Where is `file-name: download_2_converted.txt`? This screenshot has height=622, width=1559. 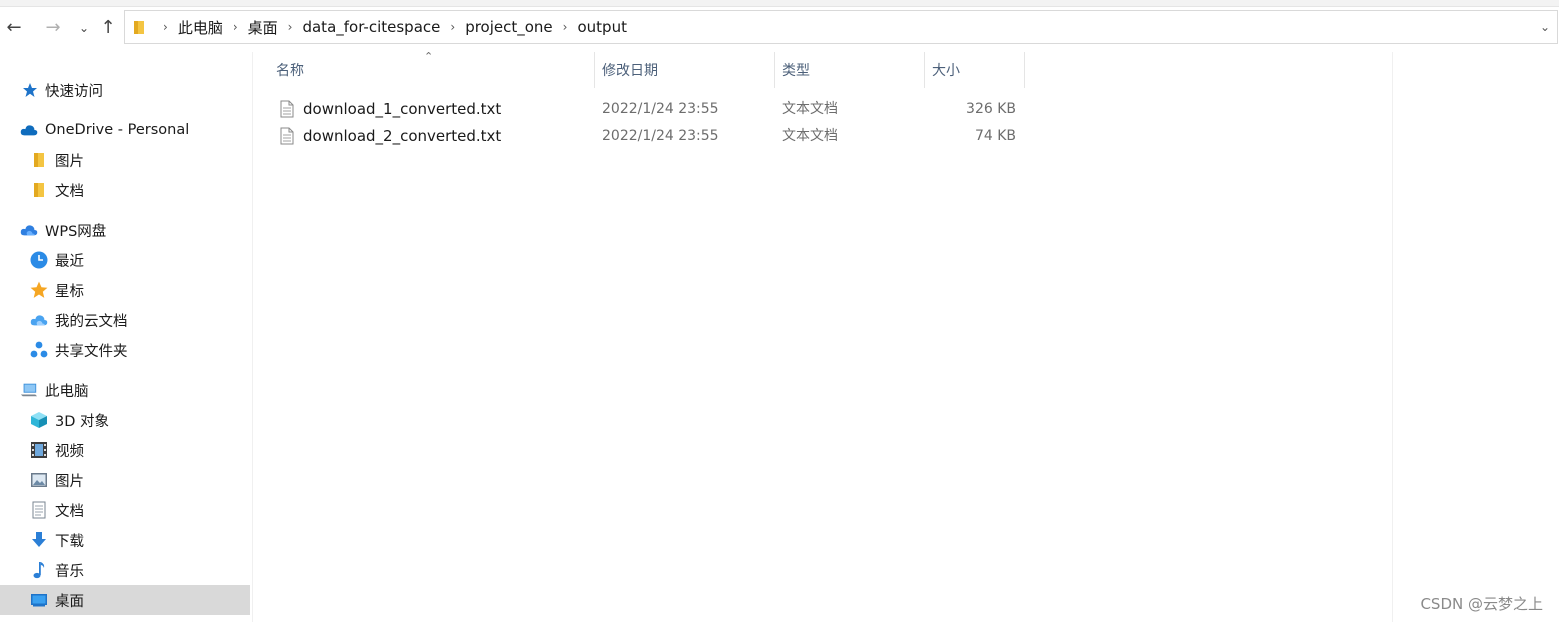 file-name: download_2_converted.txt is located at coordinates (402, 136).